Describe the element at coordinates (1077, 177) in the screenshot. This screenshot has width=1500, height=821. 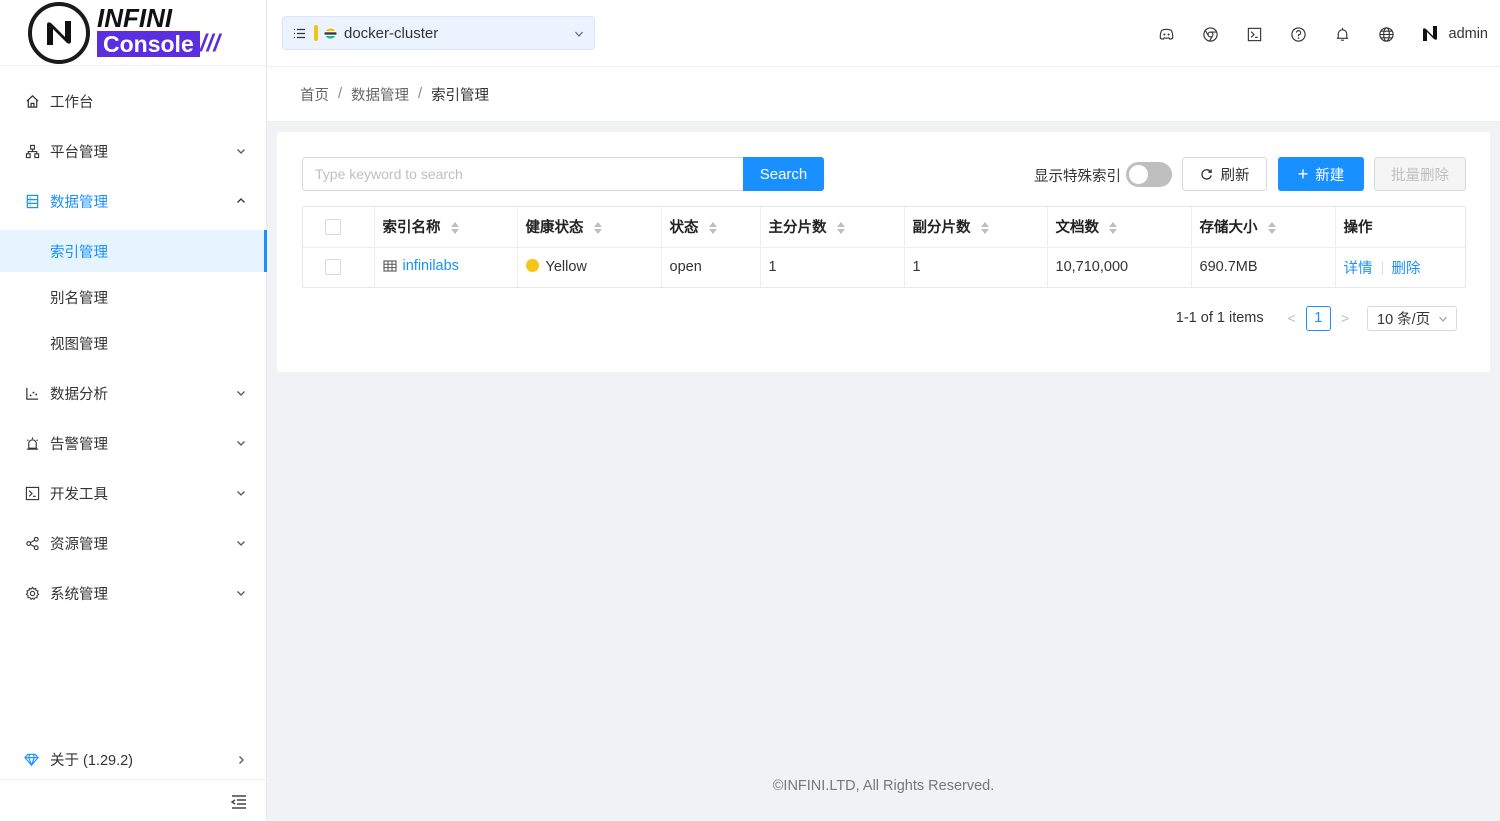
I see `special-index-label: 显示特殊索引` at that location.